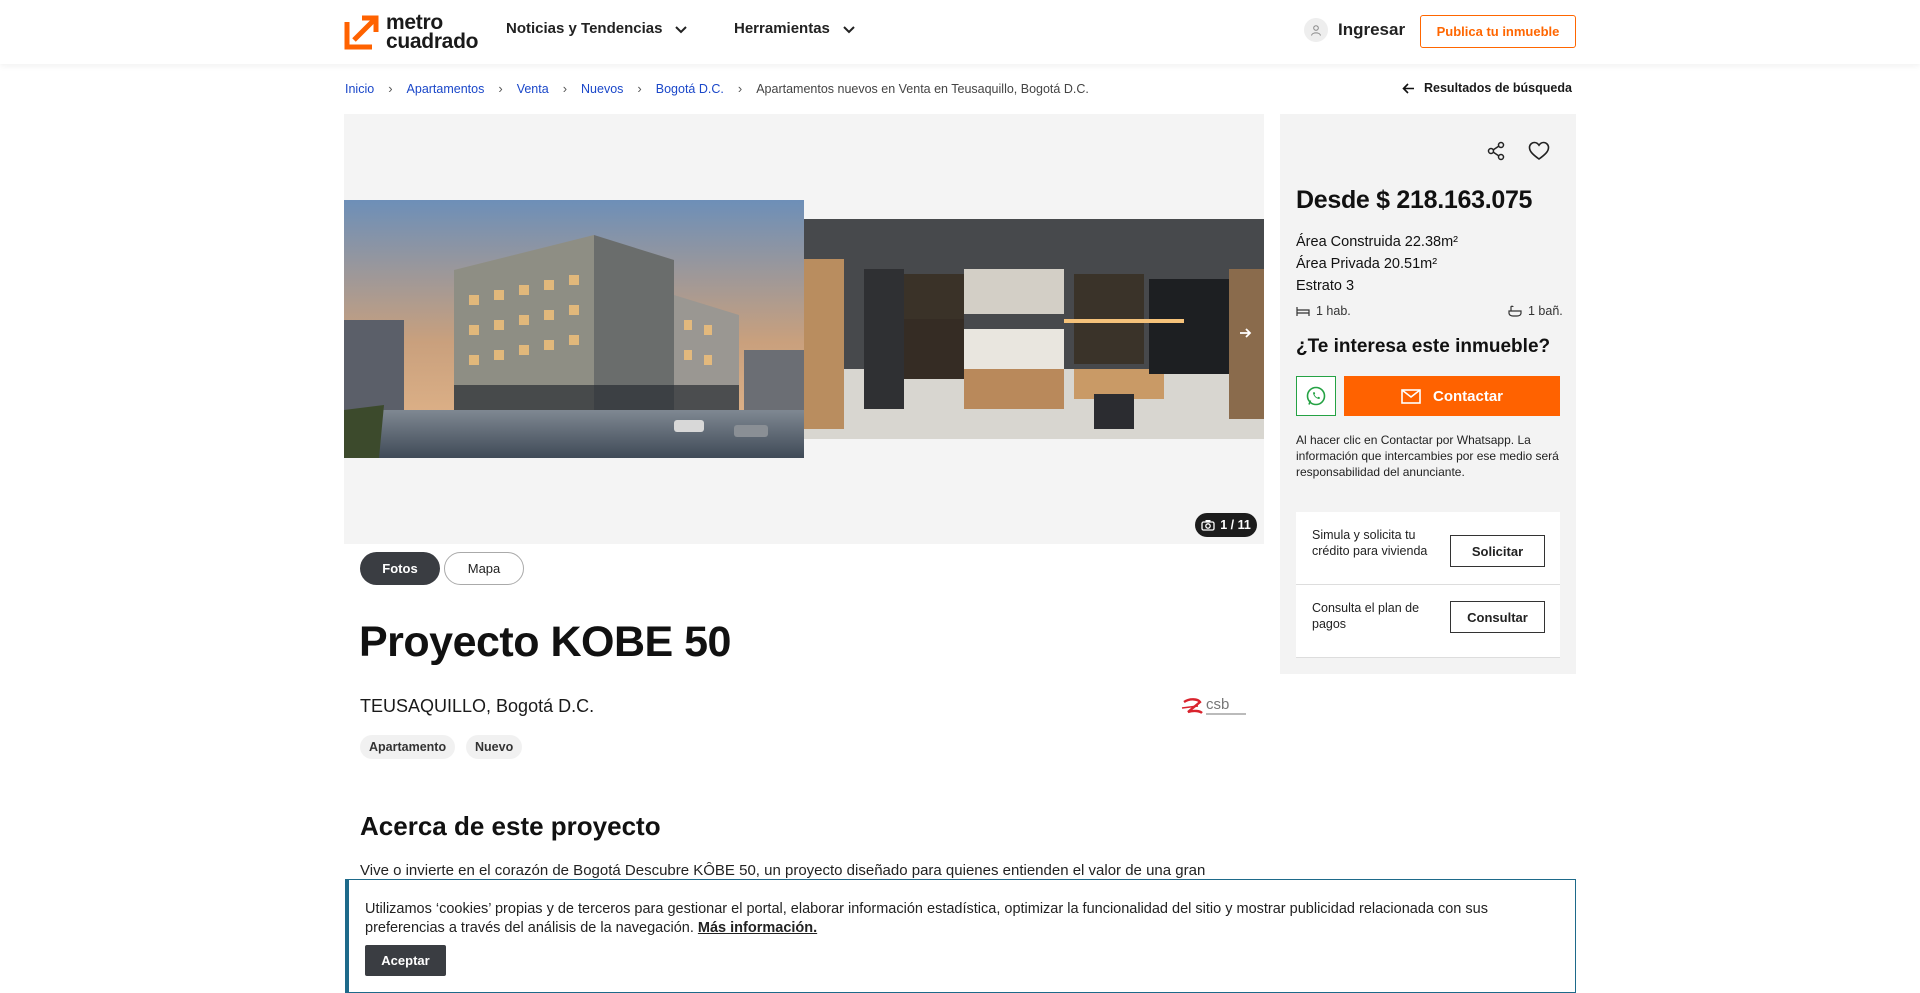 This screenshot has height=993, width=1920. I want to click on price: Desde $ 218.163.075, so click(1414, 200).